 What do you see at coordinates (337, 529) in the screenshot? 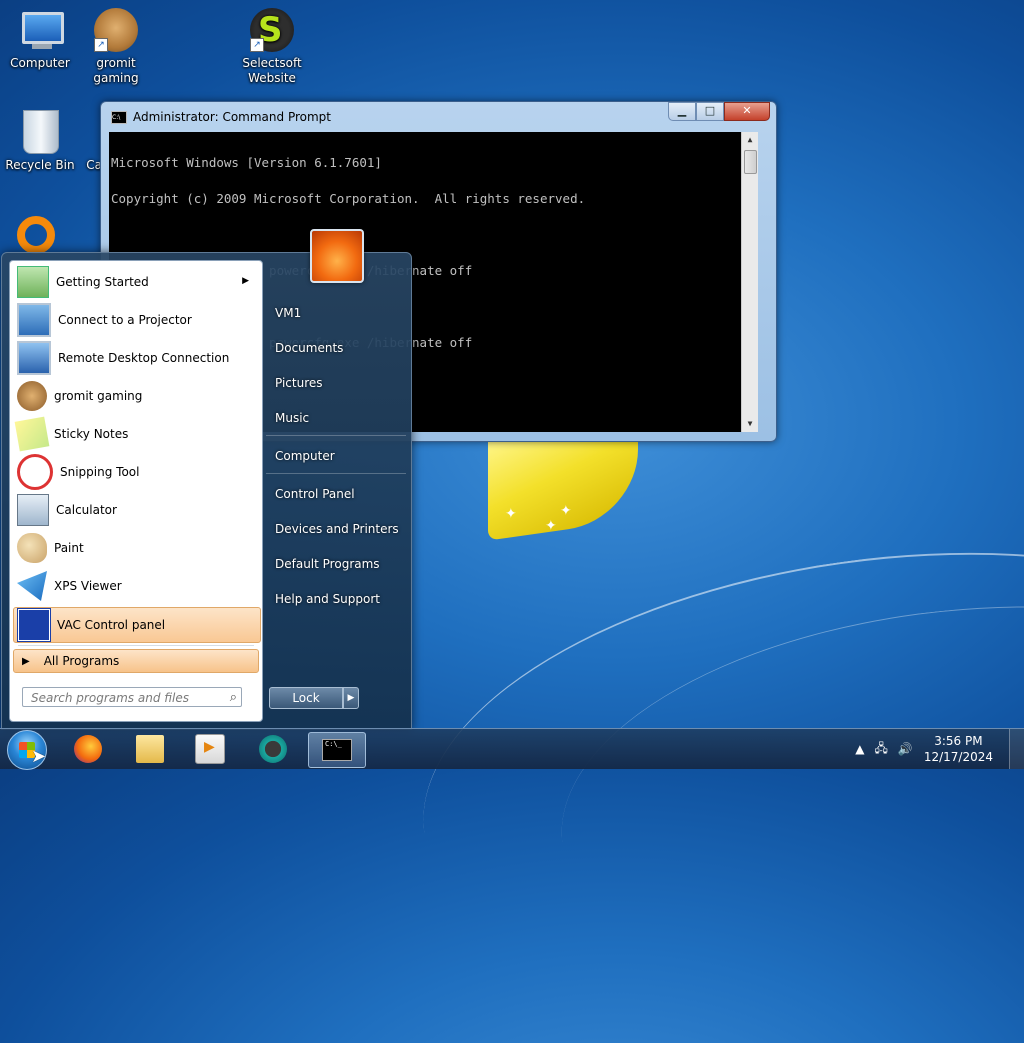
I see `start-link-devices-printers: Devices and Printers` at bounding box center [337, 529].